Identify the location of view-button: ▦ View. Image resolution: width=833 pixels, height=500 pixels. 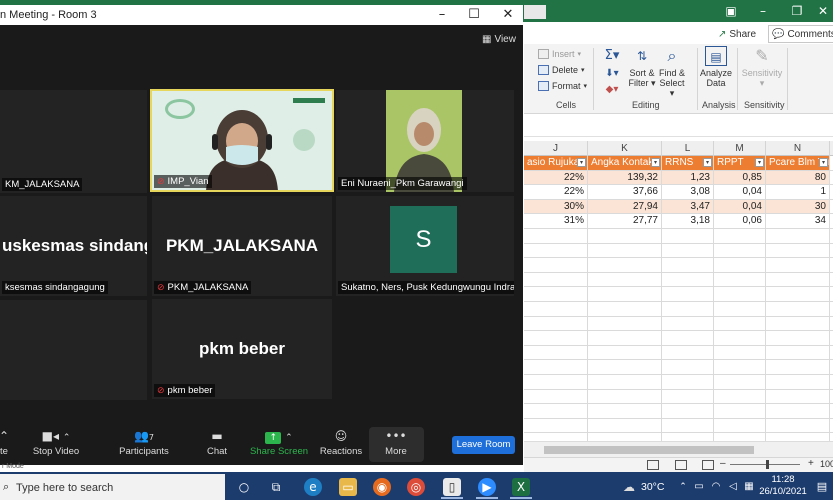
(499, 39).